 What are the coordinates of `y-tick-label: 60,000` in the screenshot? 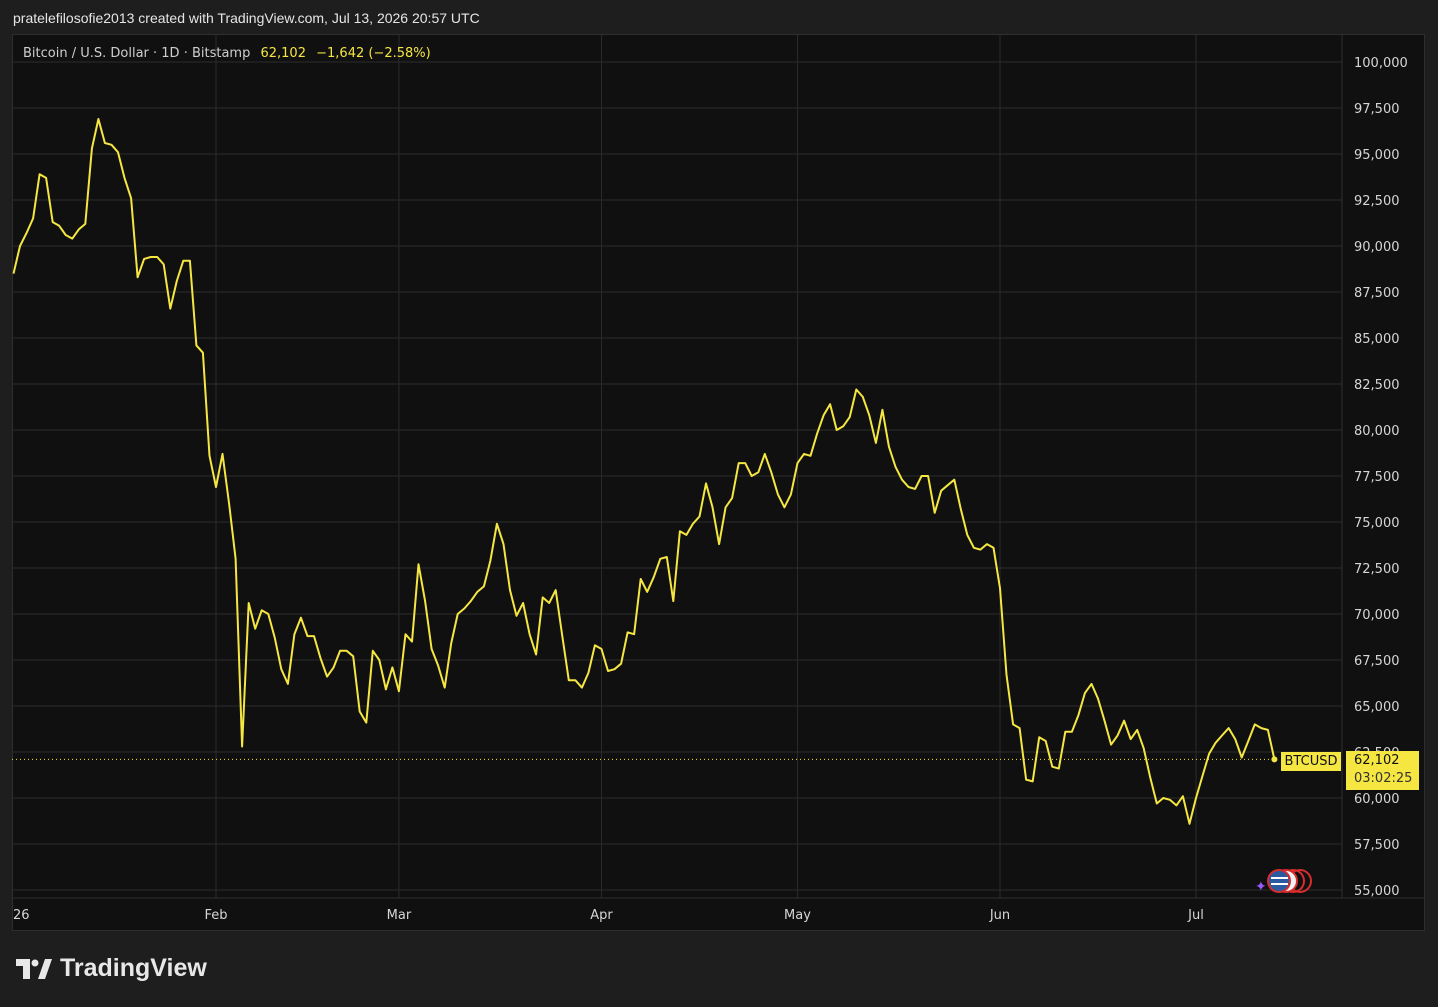 It's located at (1377, 799).